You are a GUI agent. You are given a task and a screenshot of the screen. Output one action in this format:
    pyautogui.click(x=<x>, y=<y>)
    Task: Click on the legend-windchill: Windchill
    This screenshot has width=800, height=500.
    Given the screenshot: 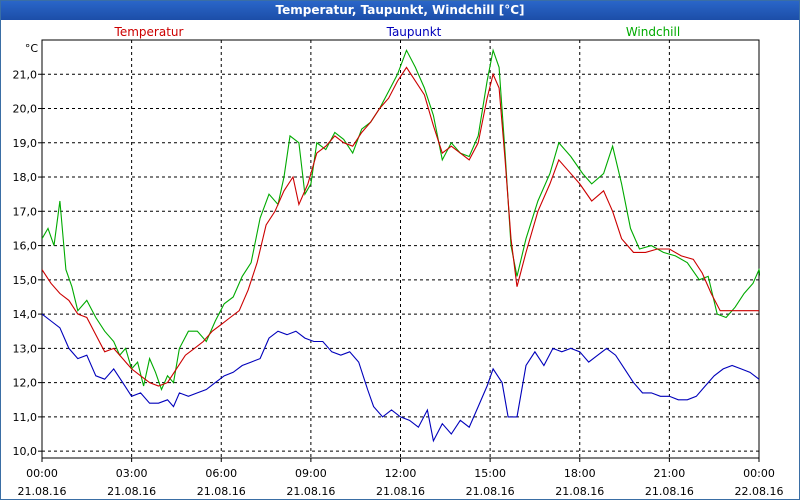 What is the action you would take?
    pyautogui.click(x=653, y=32)
    